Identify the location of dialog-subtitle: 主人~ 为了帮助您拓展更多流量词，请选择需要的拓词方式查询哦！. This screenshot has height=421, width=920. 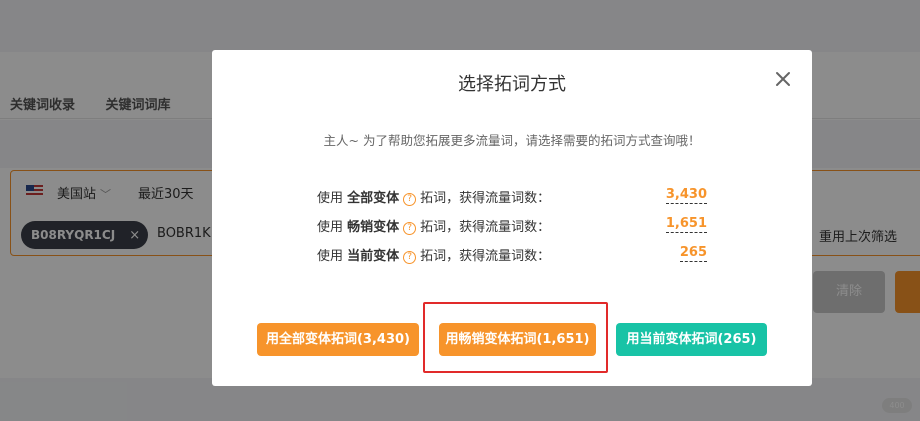
(512, 140).